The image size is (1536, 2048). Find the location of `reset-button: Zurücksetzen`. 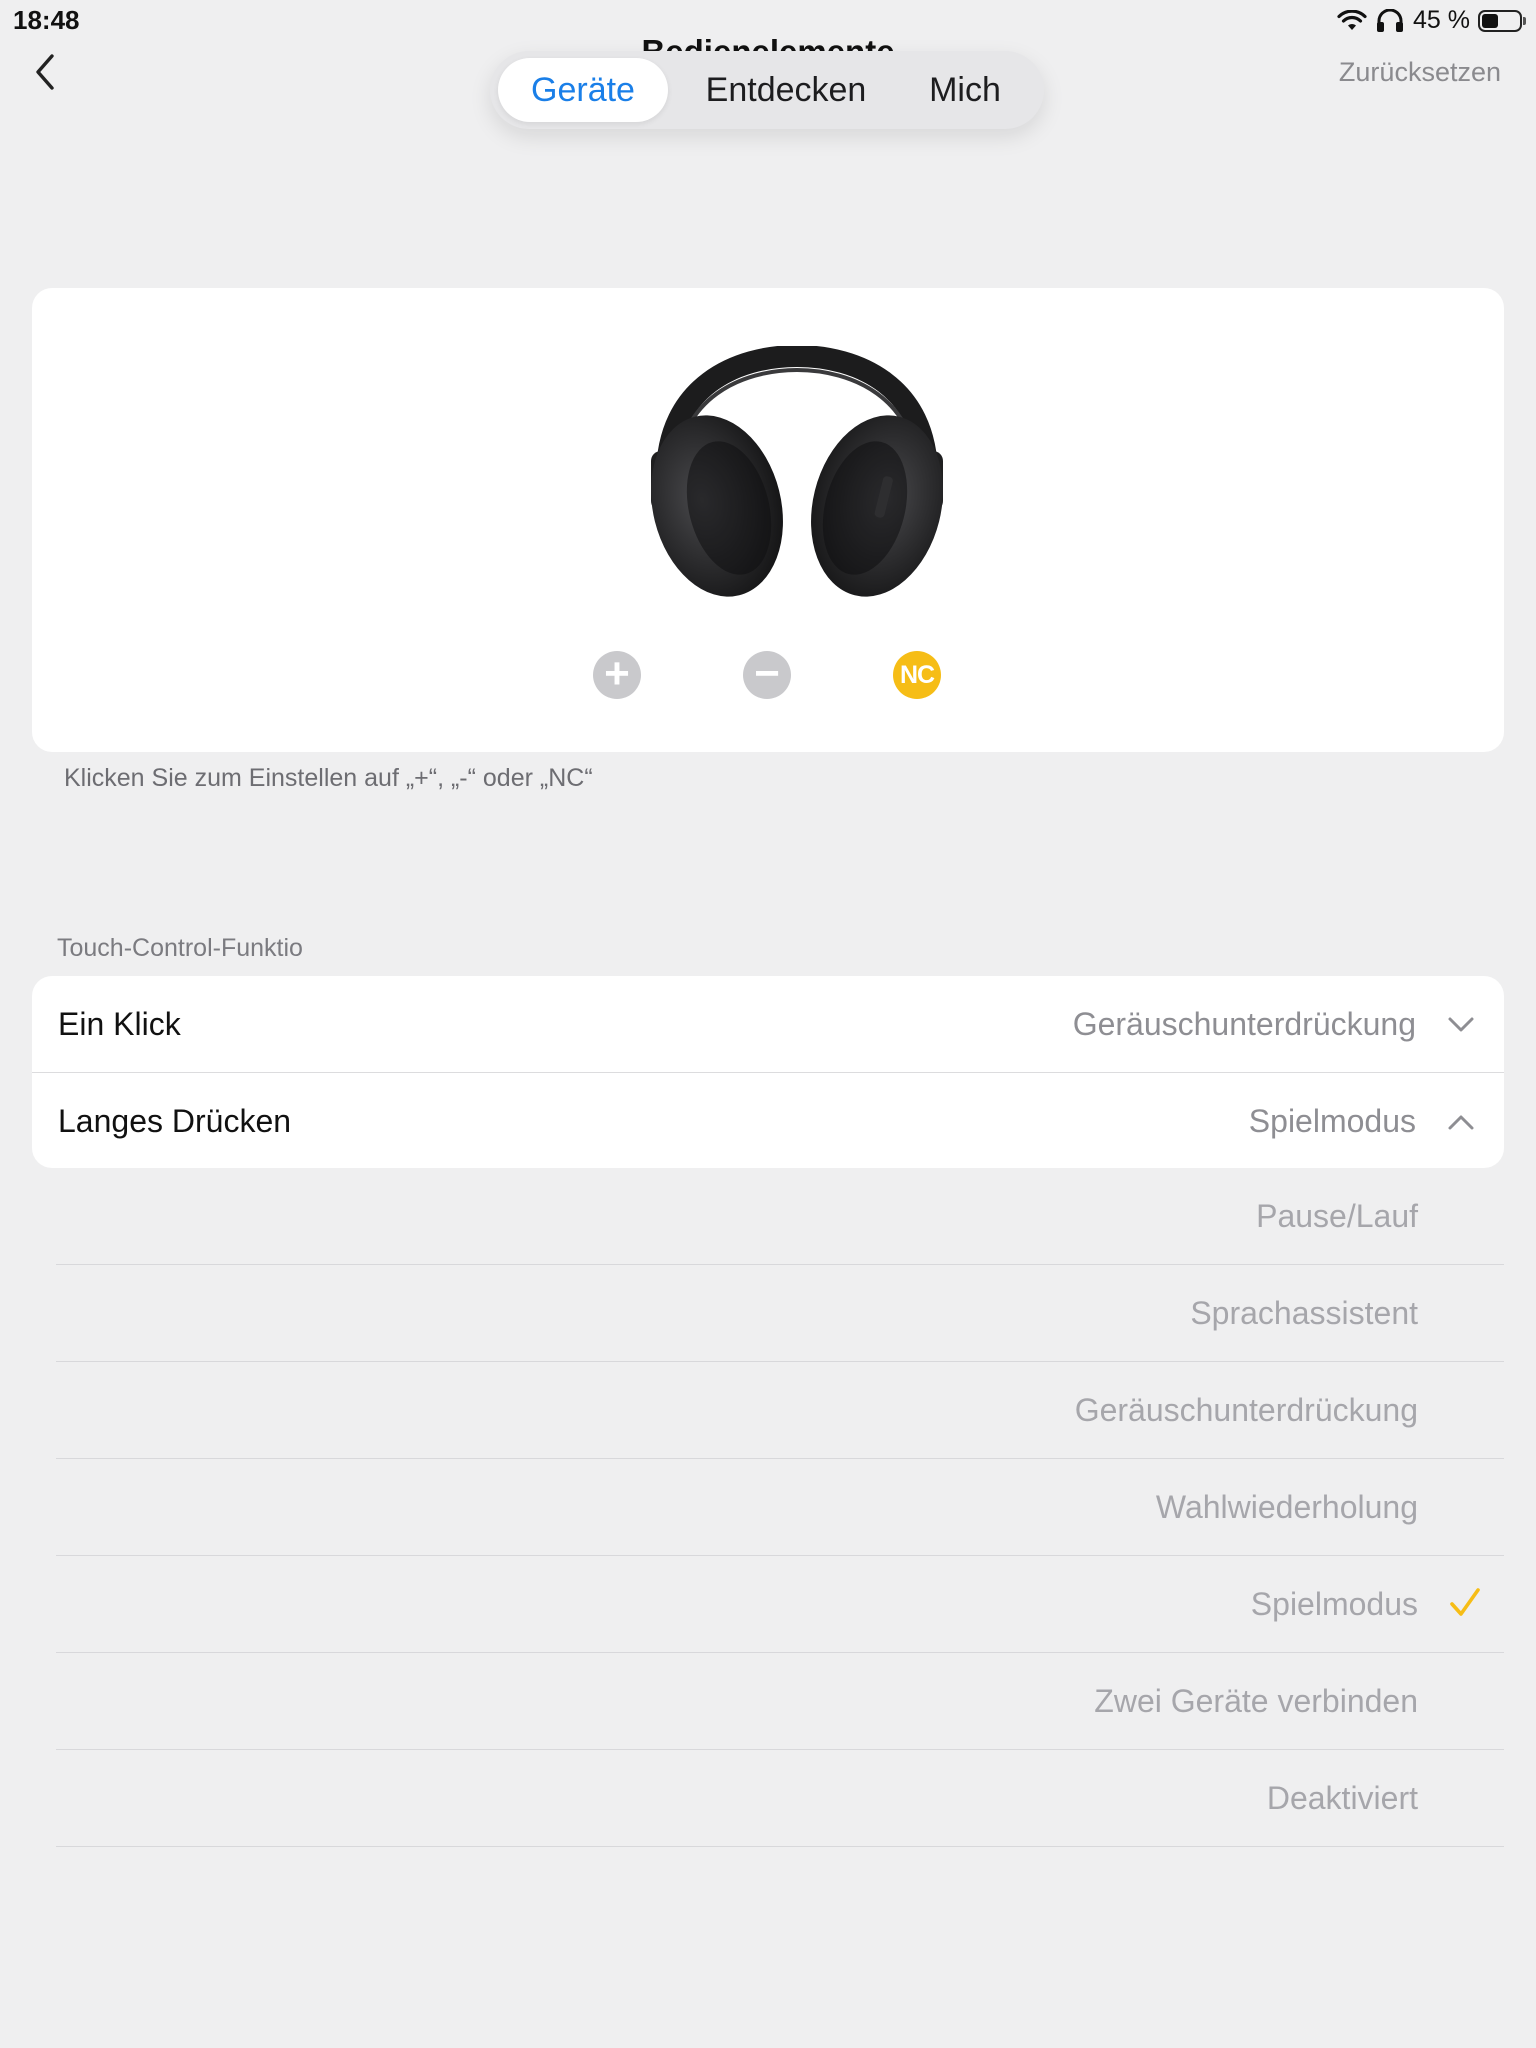

reset-button: Zurücksetzen is located at coordinates (1420, 72).